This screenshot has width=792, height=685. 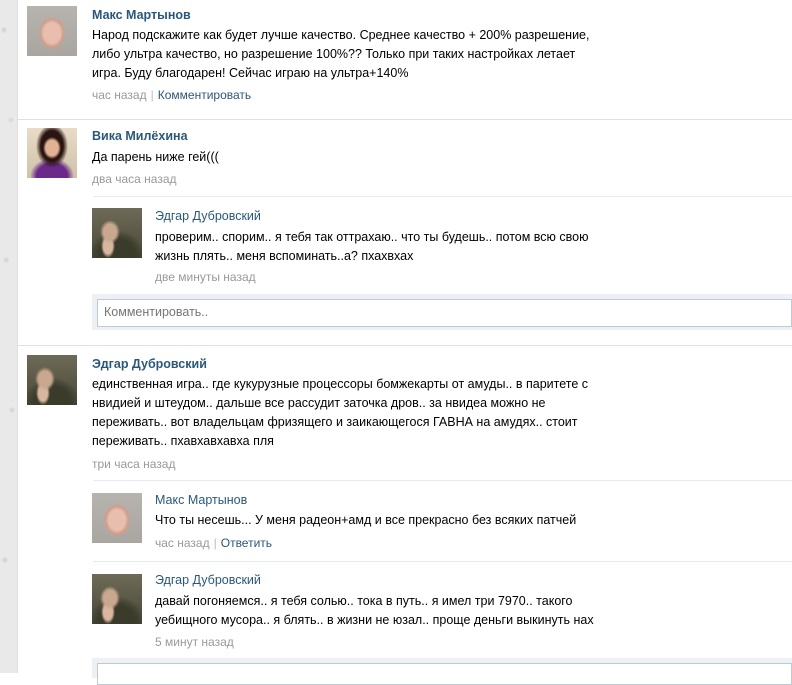 I want to click on comment-input, so click(x=445, y=312).